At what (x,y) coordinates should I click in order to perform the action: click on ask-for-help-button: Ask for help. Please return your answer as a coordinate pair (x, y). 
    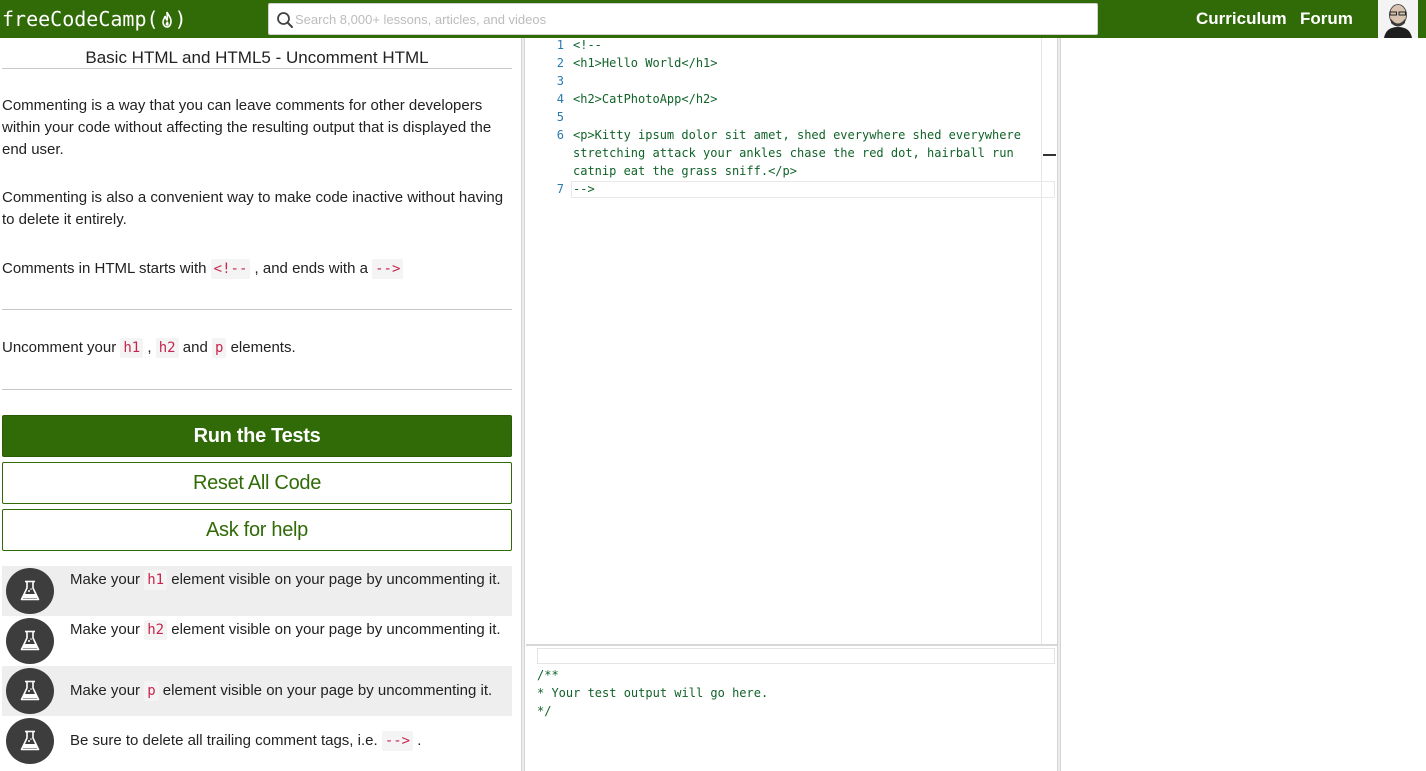
    Looking at the image, I should click on (257, 530).